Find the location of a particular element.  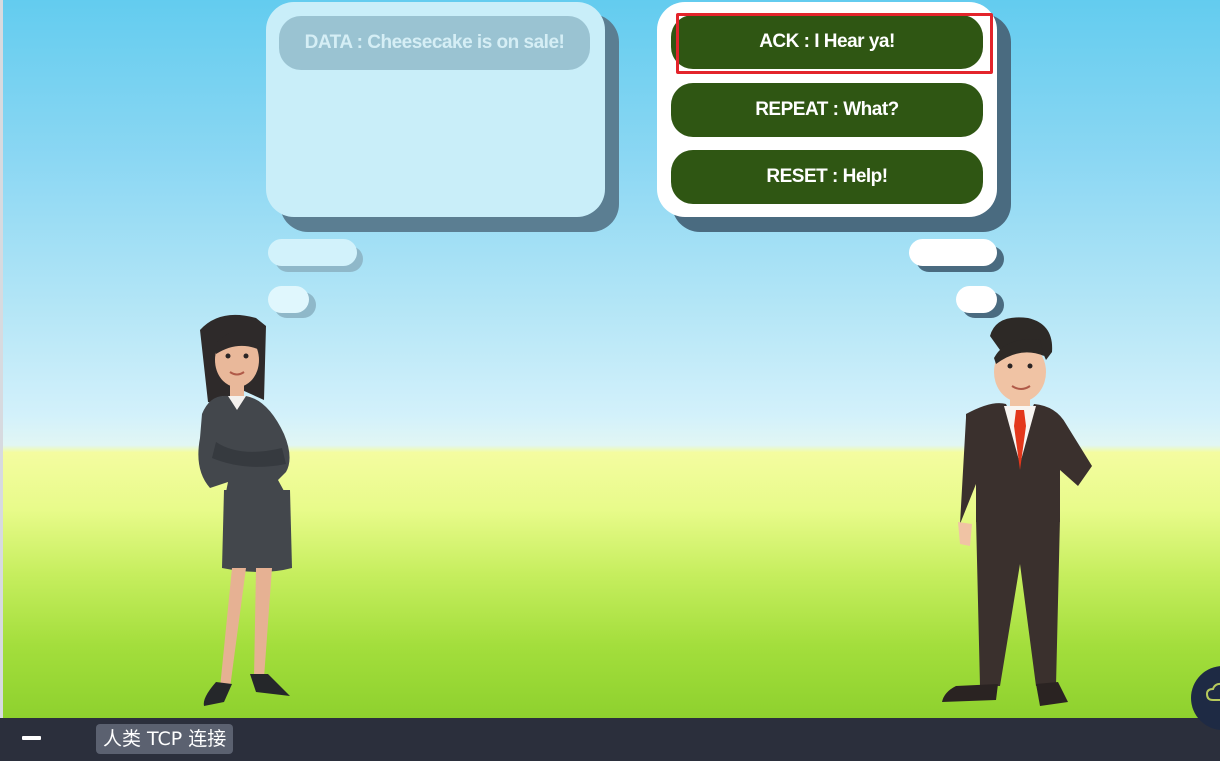

woman-character is located at coordinates (245, 510).